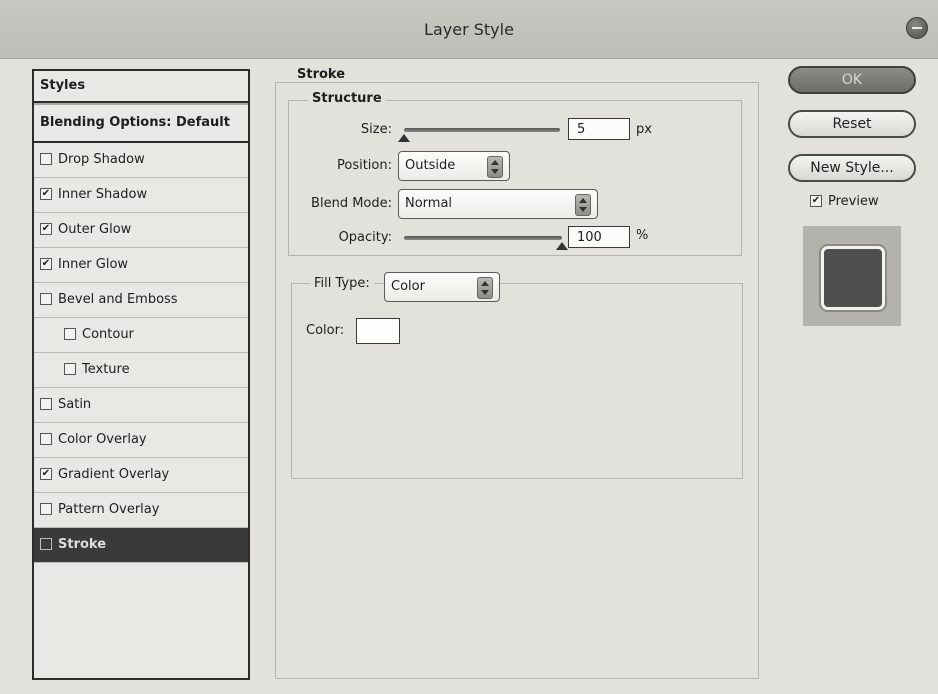 This screenshot has width=938, height=694. I want to click on reset-button: Reset, so click(852, 124).